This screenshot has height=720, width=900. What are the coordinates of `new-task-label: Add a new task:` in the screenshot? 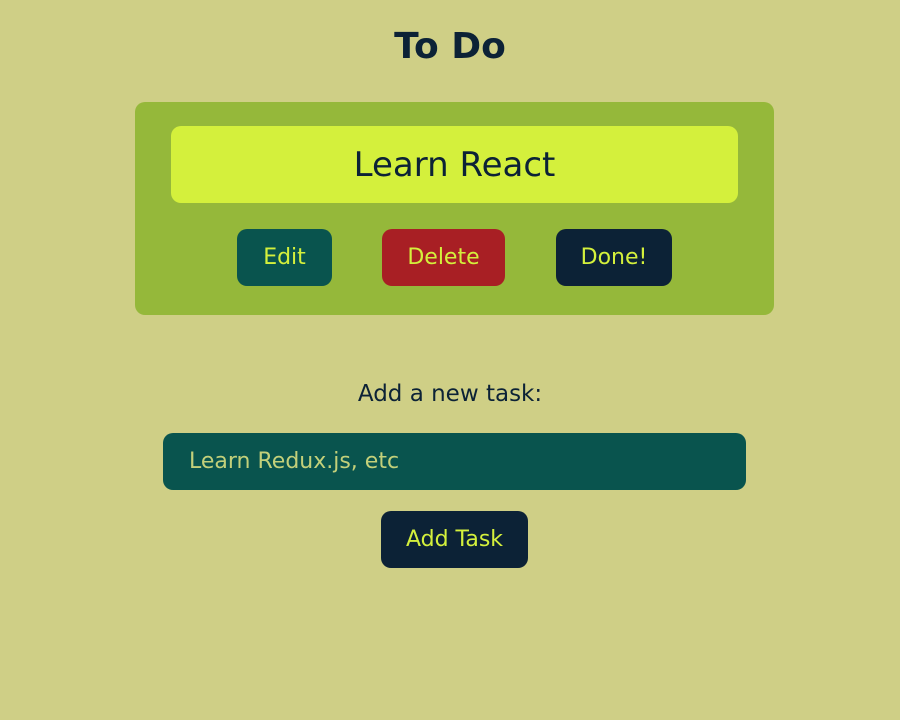 It's located at (450, 394).